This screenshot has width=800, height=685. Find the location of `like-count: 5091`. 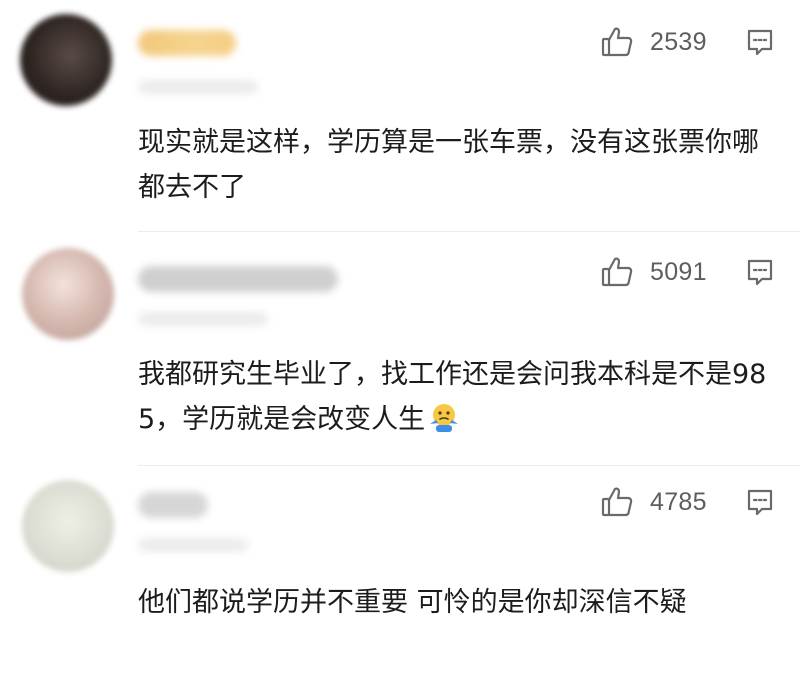

like-count: 5091 is located at coordinates (678, 271).